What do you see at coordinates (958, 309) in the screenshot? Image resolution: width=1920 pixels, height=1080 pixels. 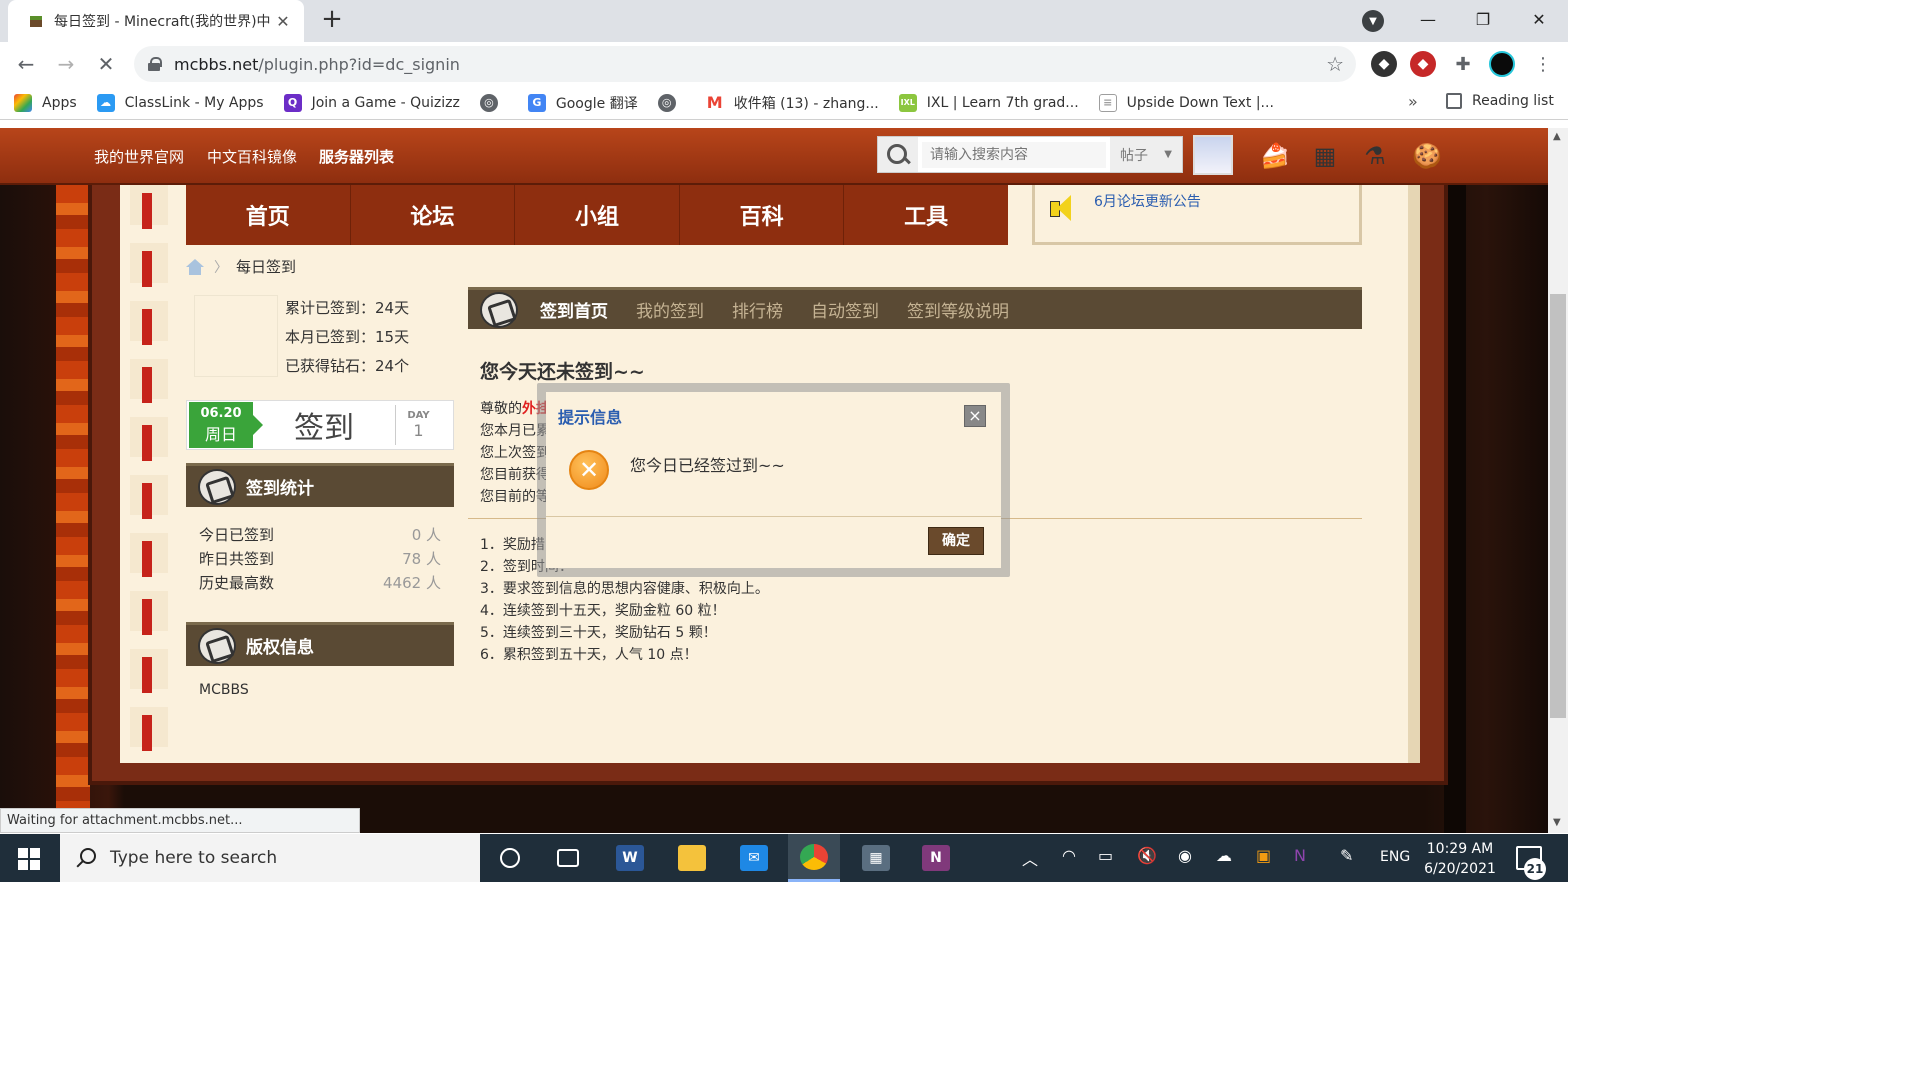 I see `tab-level-info: 签到等级说明` at bounding box center [958, 309].